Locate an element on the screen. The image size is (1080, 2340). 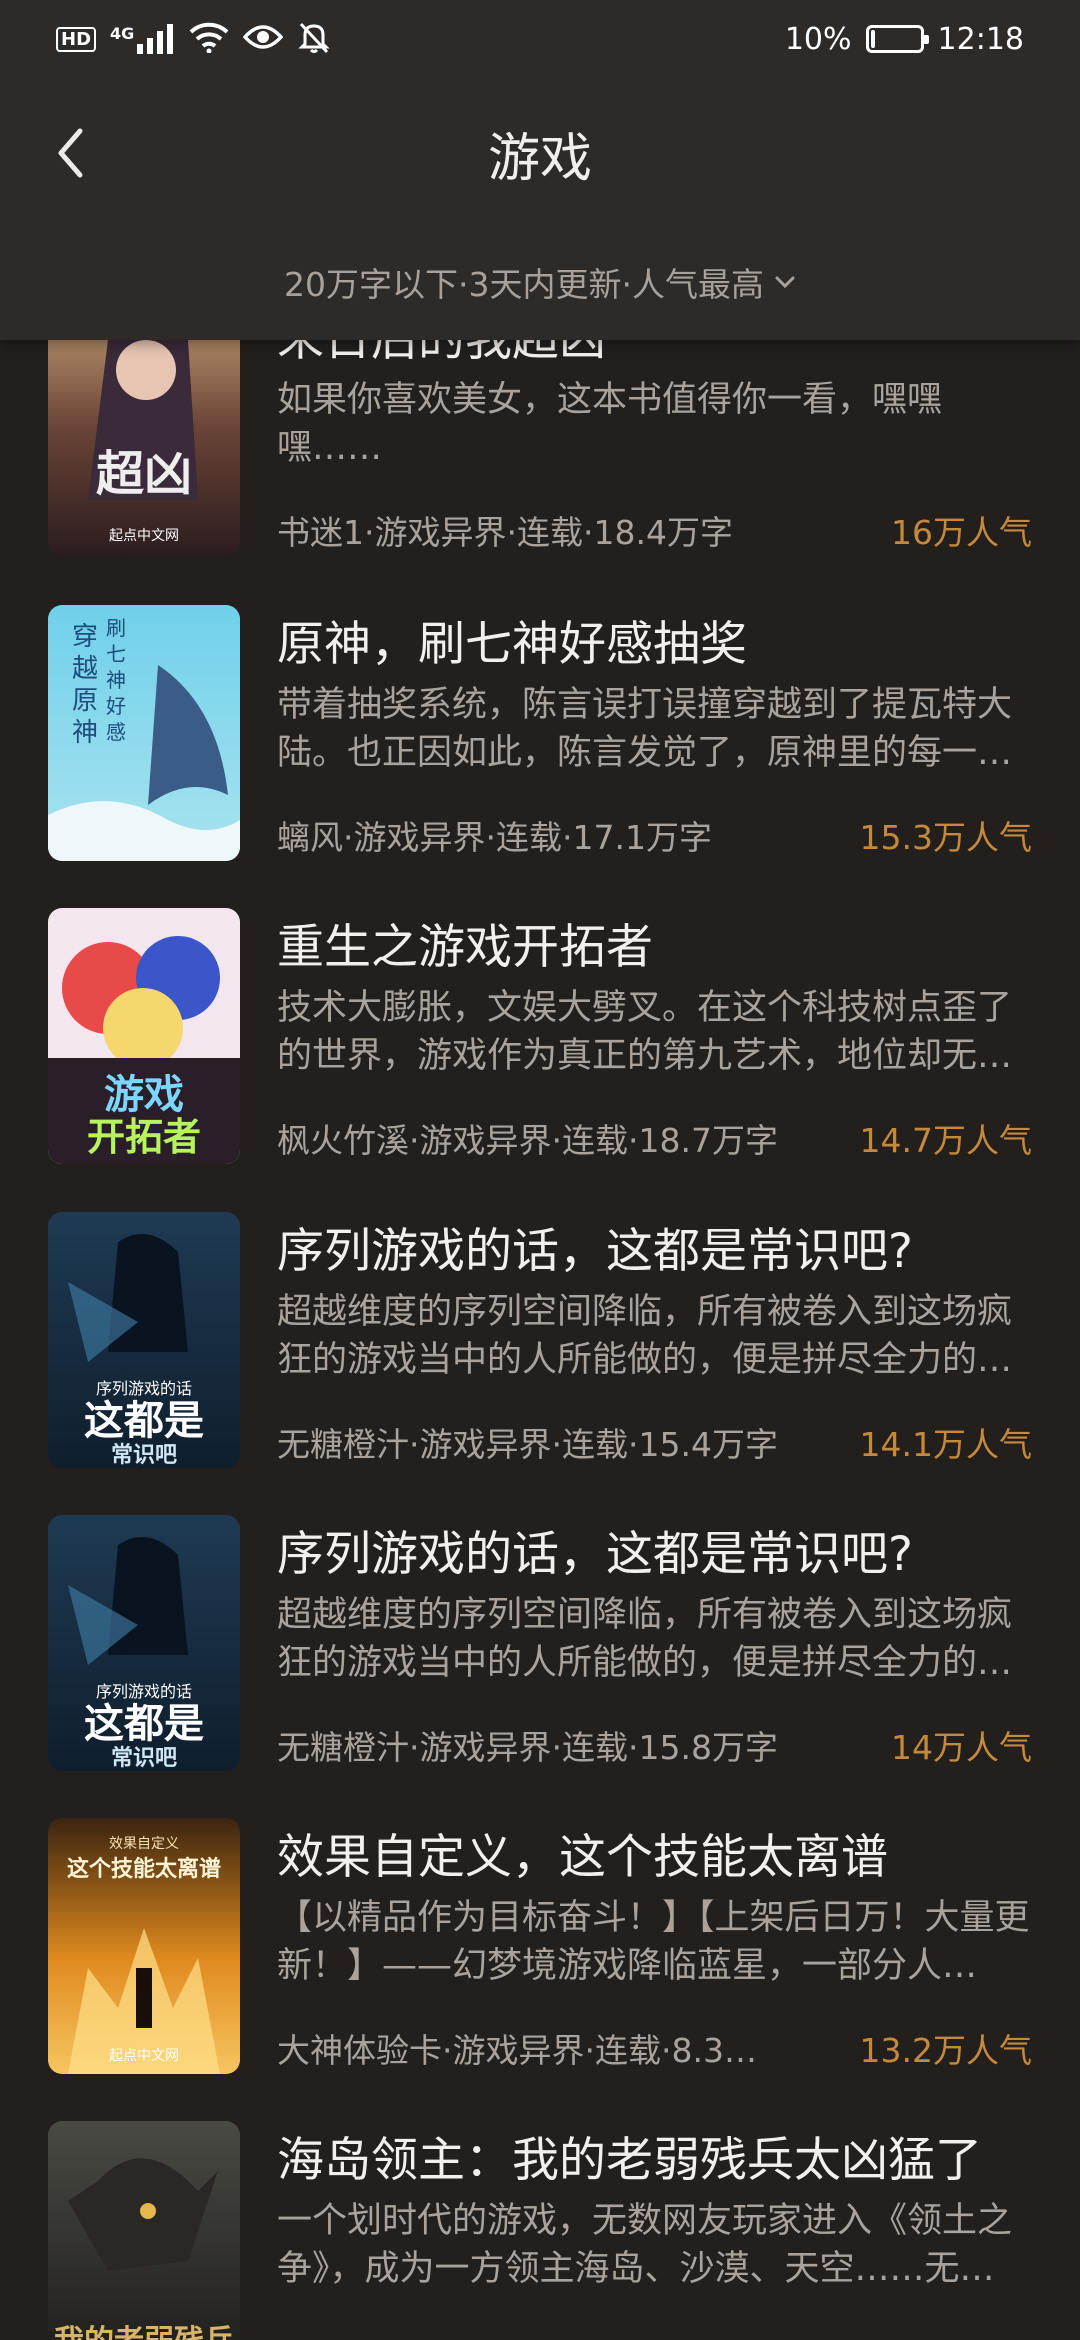
book-cover: 穿 越 原 神 刷 七 神 好 感 is located at coordinates (144, 733).